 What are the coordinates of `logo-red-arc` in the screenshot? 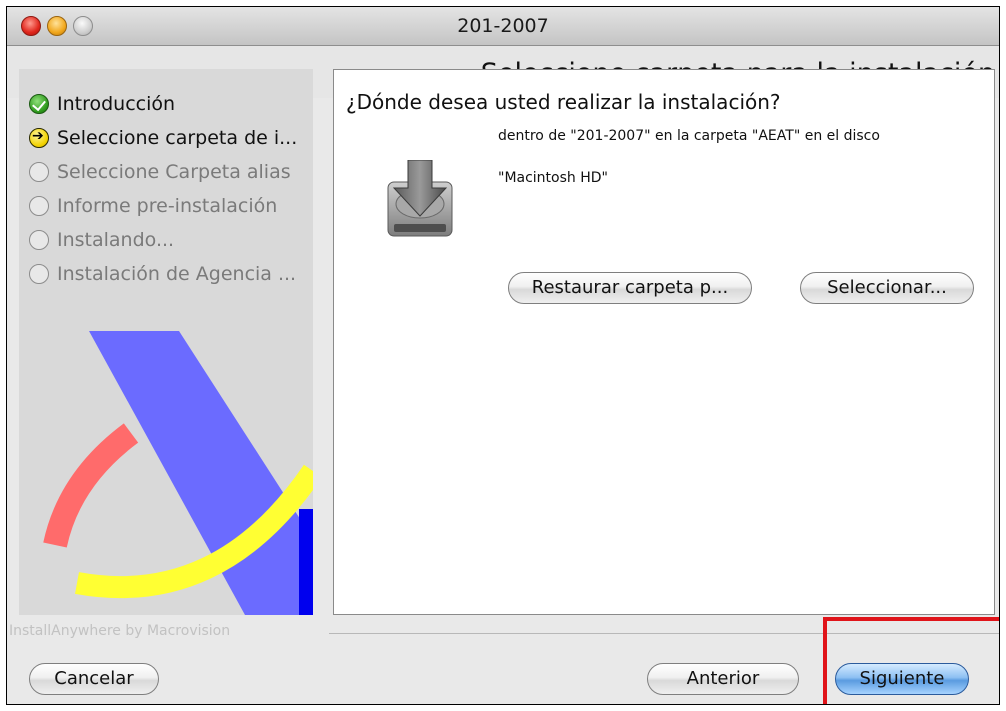 It's located at (91, 485).